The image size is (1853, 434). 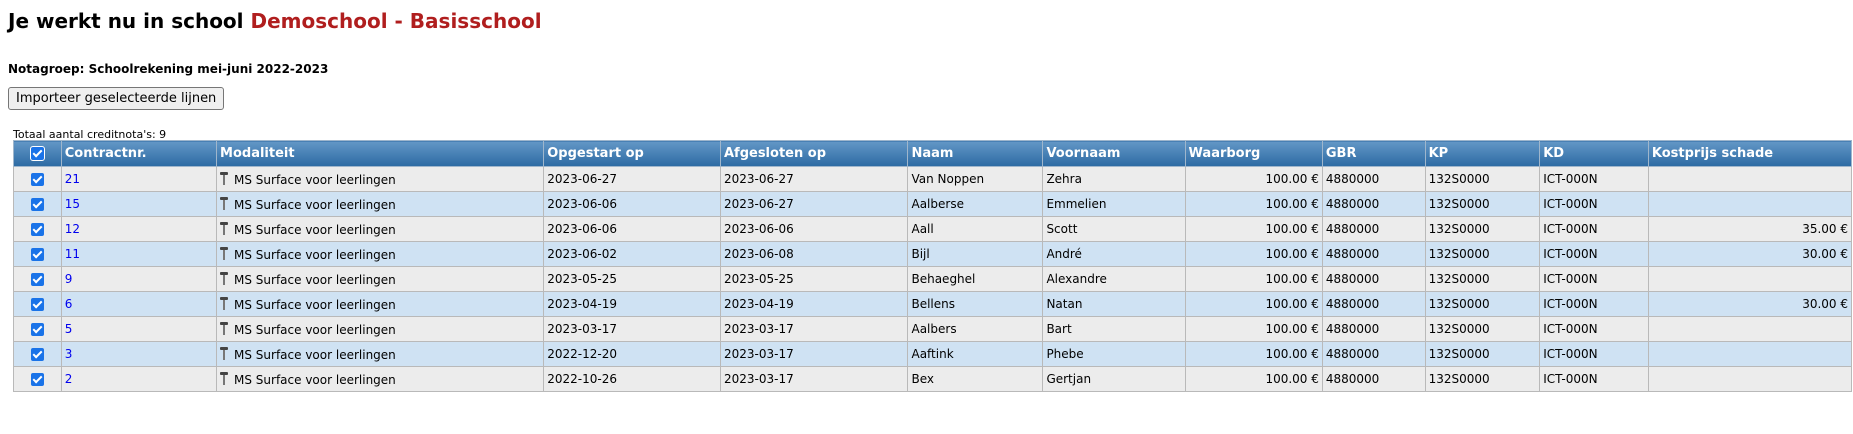 What do you see at coordinates (1750, 153) in the screenshot?
I see `column-header-kostprijs-schade: Kostprijs schade` at bounding box center [1750, 153].